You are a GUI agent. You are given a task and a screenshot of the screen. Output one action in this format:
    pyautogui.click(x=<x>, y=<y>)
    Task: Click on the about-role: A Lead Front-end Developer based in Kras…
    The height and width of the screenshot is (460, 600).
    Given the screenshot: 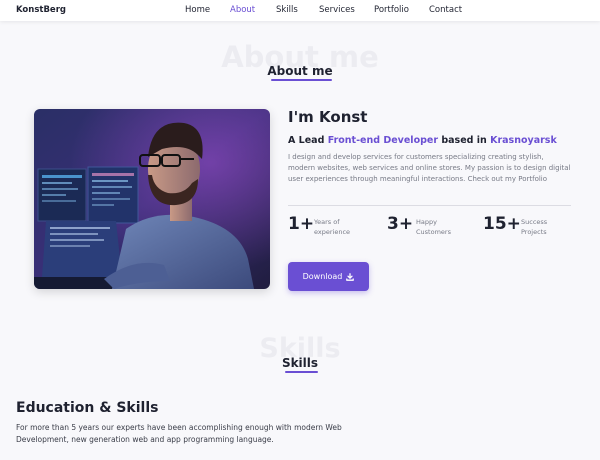 What is the action you would take?
    pyautogui.click(x=422, y=140)
    